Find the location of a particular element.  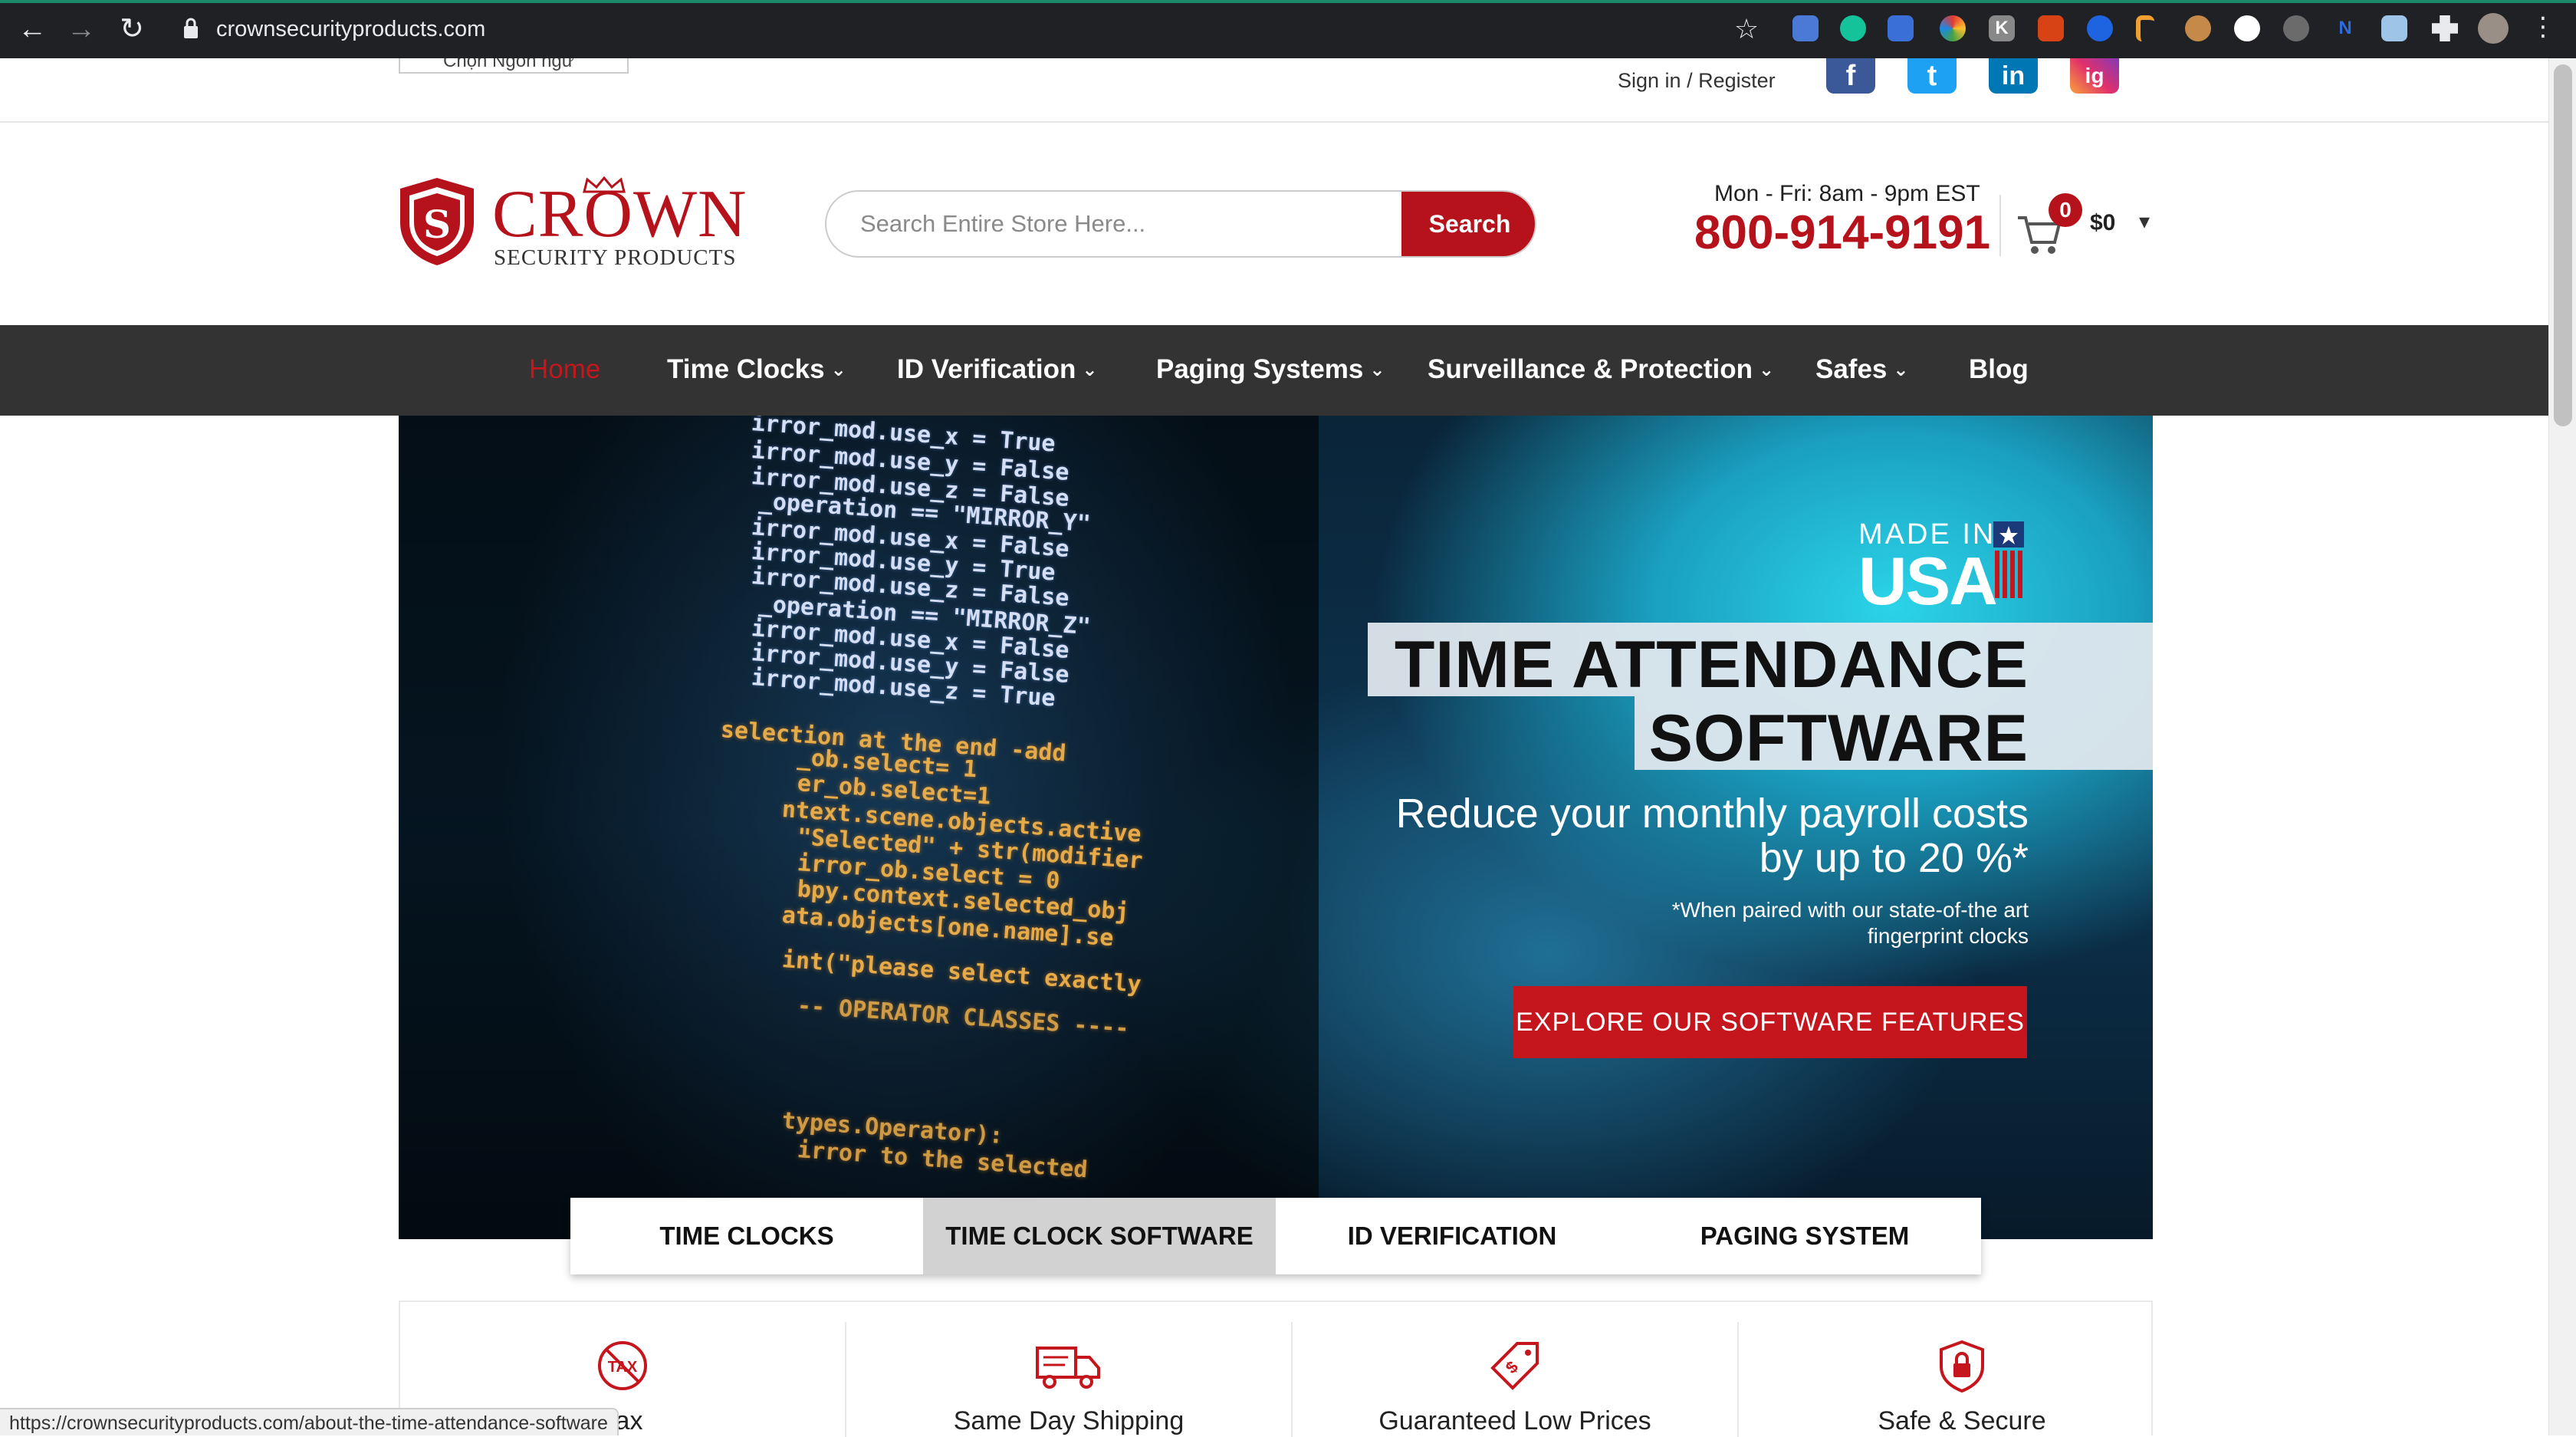

header-divider is located at coordinates (2000, 225).